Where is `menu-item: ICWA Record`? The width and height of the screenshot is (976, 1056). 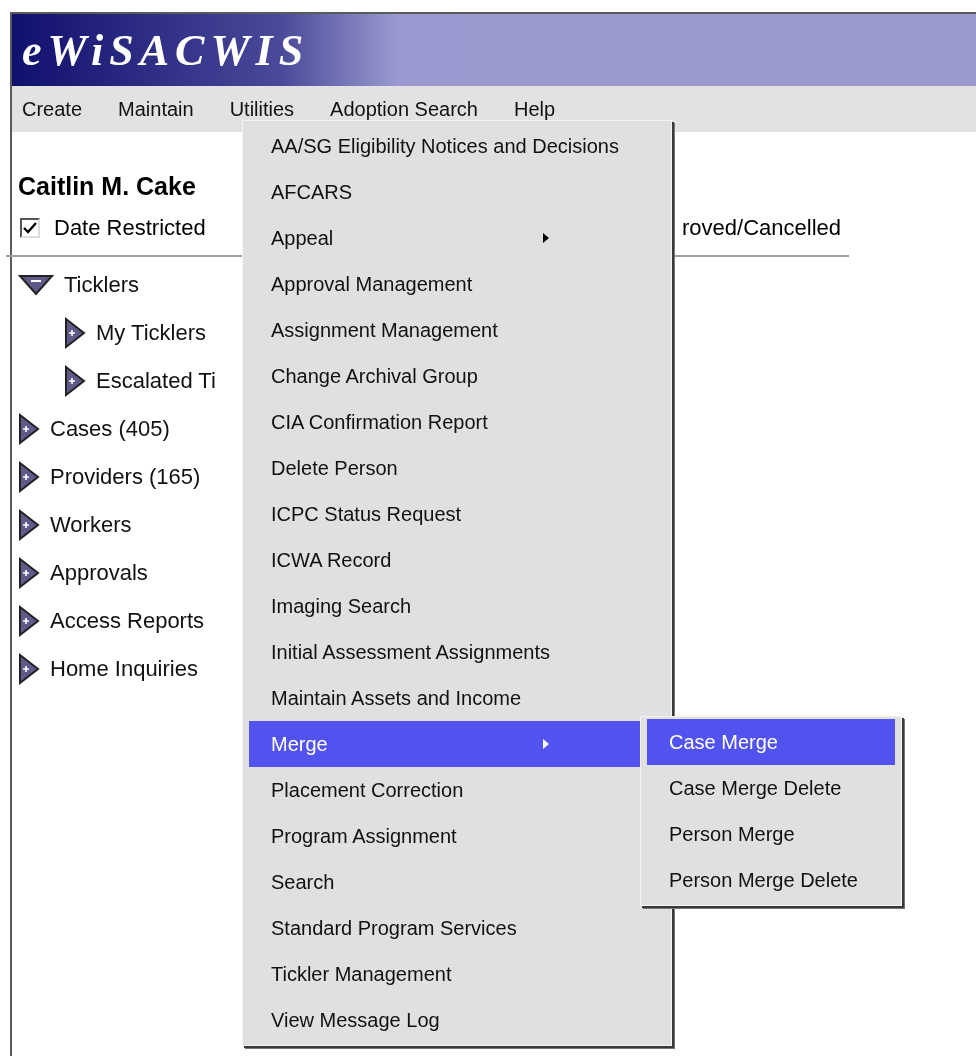 menu-item: ICWA Record is located at coordinates (457, 560).